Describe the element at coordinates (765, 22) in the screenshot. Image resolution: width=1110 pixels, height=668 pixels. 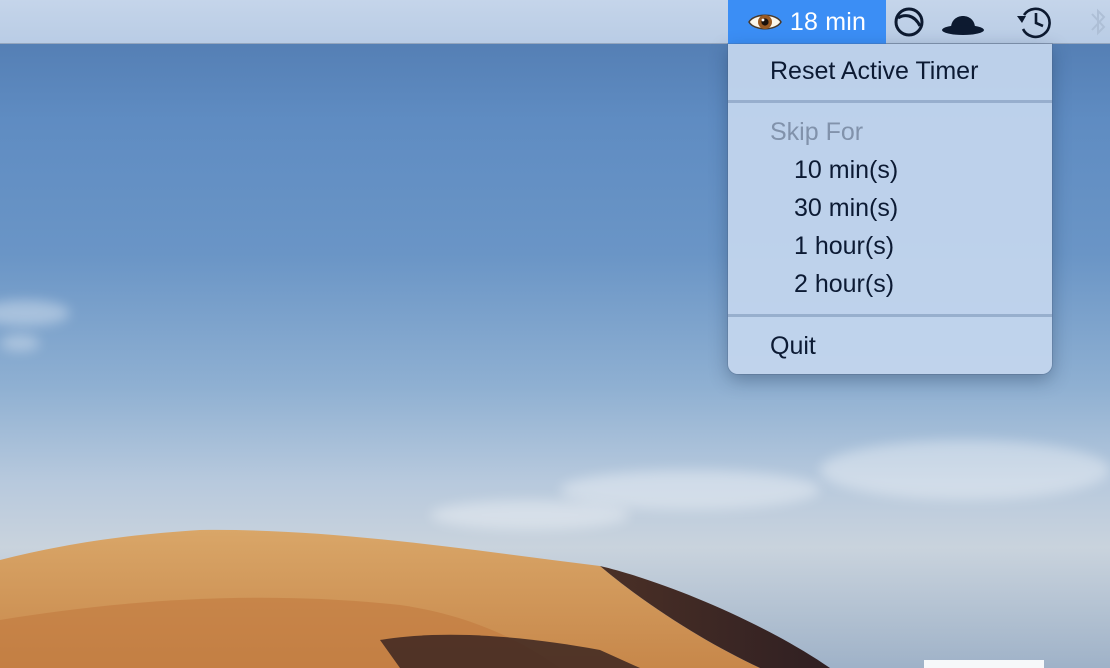
I see `eye-icon` at that location.